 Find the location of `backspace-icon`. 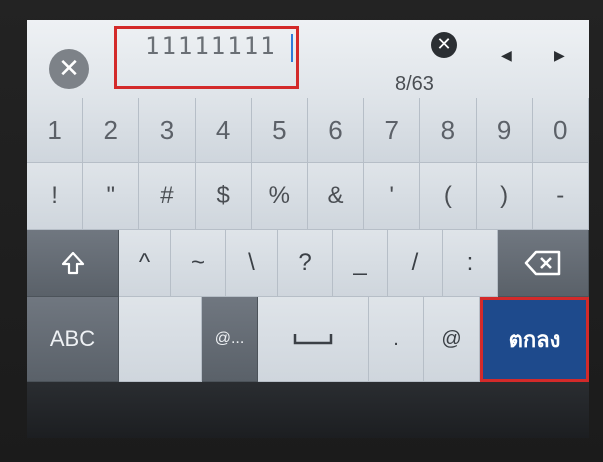

backspace-icon is located at coordinates (542, 263).